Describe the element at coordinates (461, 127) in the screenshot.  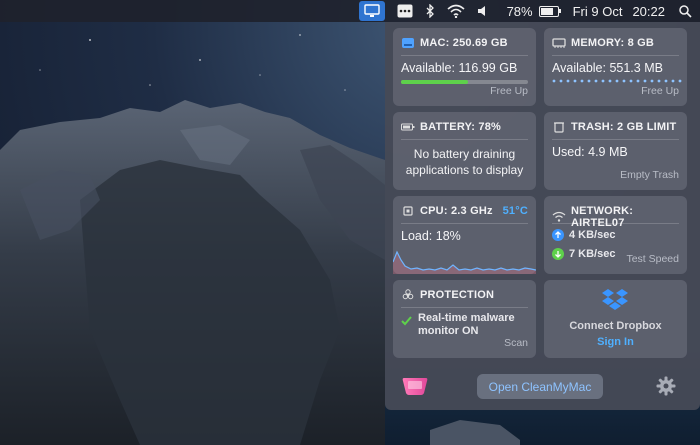
I see `battery-title: BATTERY: 78%` at that location.